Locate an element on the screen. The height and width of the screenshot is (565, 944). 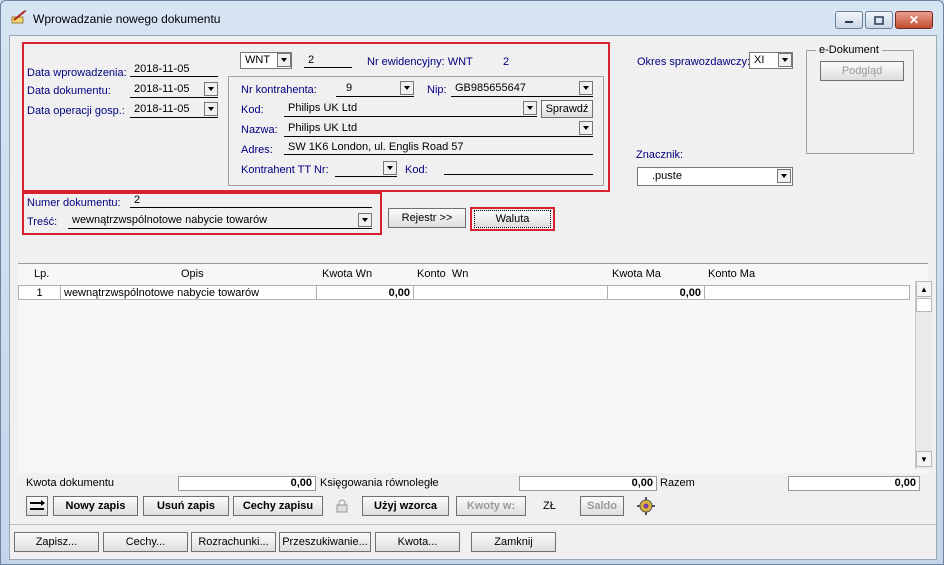
pen-document-icon is located at coordinates (19, 17).